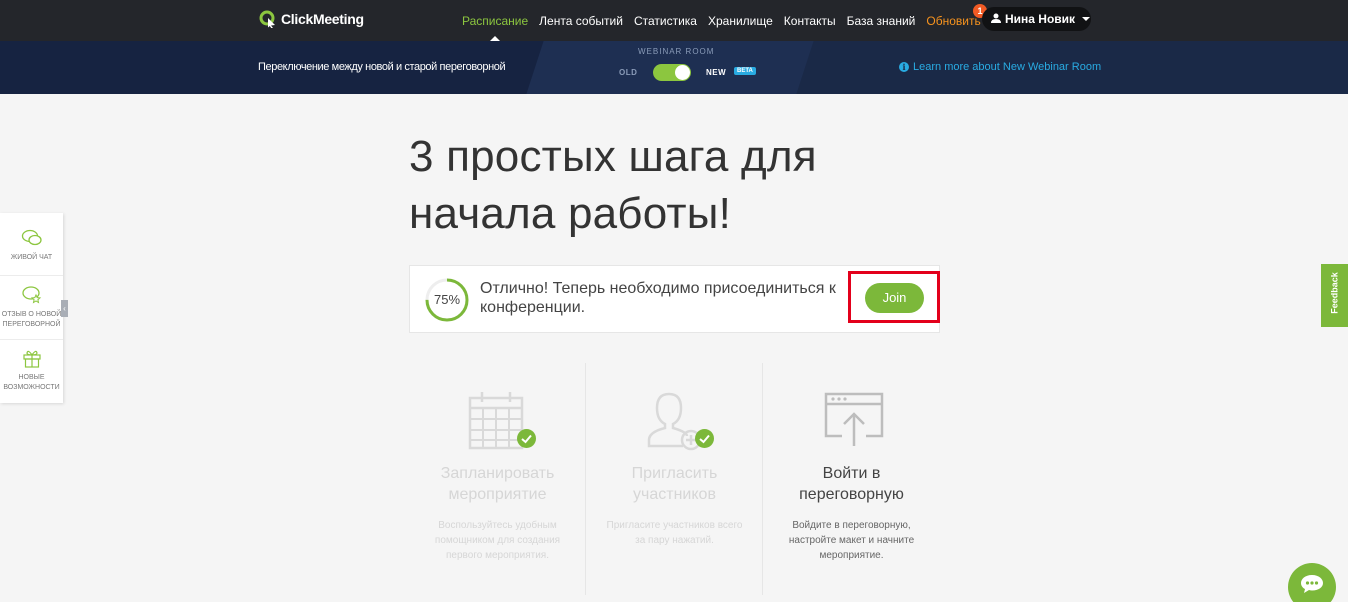 The height and width of the screenshot is (602, 1348). What do you see at coordinates (495, 27) in the screenshot?
I see `nav-item-schedule: Расписание` at bounding box center [495, 27].